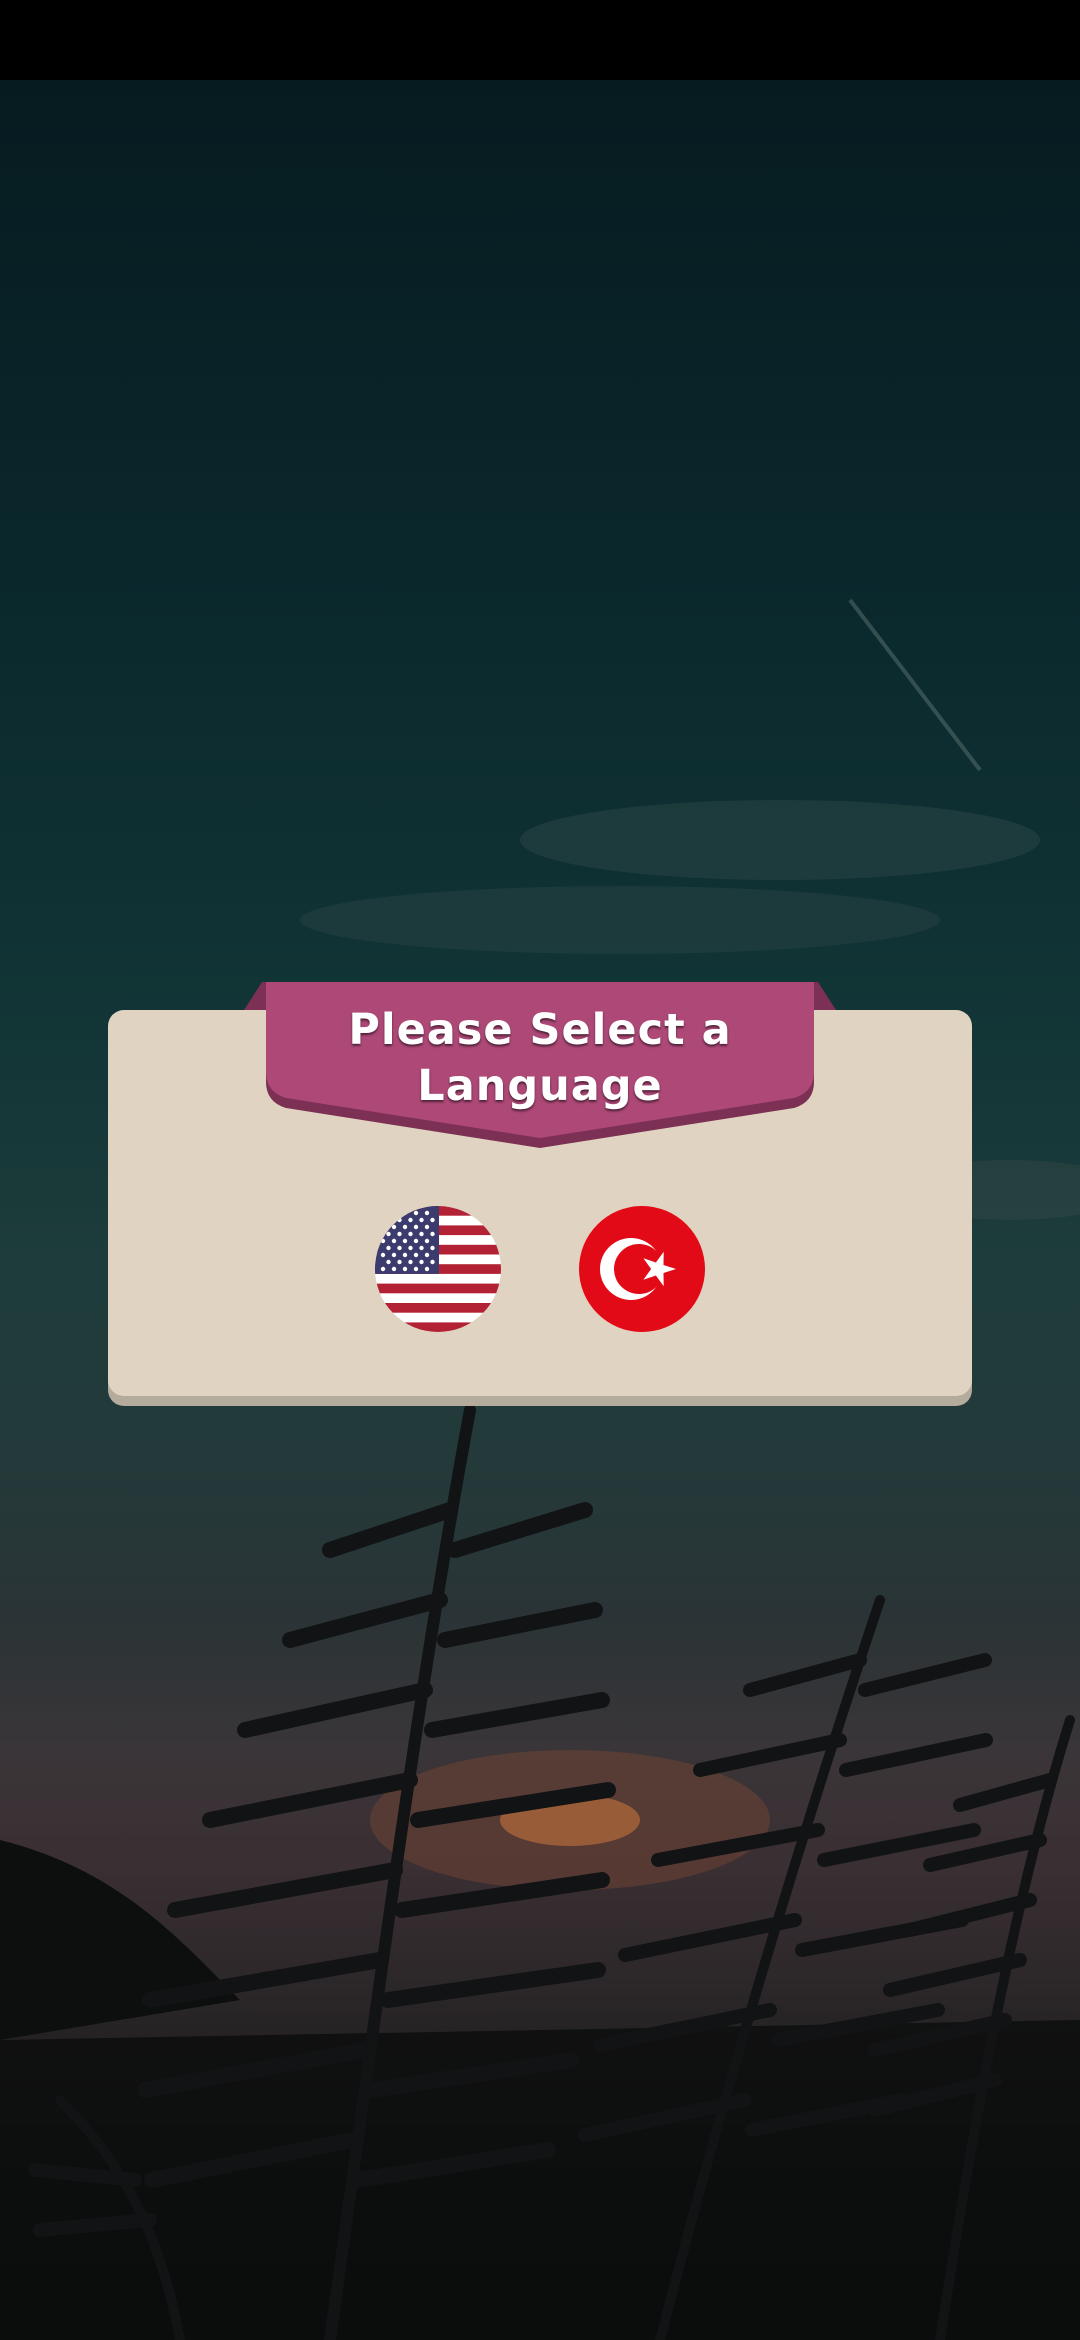 This screenshot has width=1080, height=2340. I want to click on title-ribbon: Please Select a Language, so click(540, 1065).